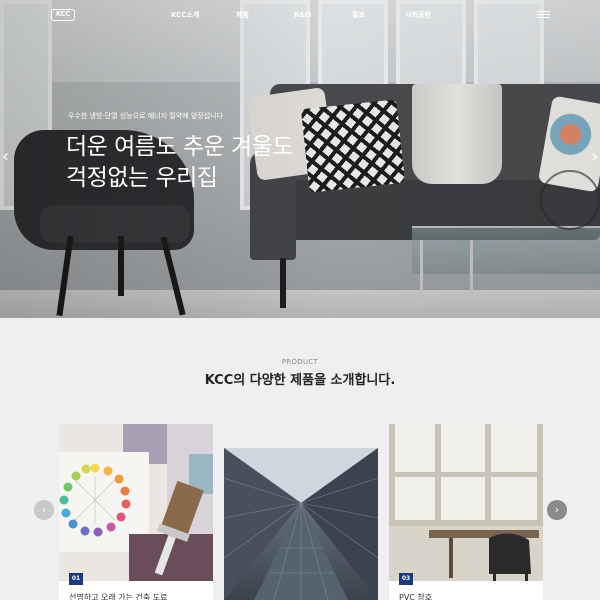 The image size is (600, 600). What do you see at coordinates (242, 15) in the screenshot?
I see `nav-item-products: 제품` at bounding box center [242, 15].